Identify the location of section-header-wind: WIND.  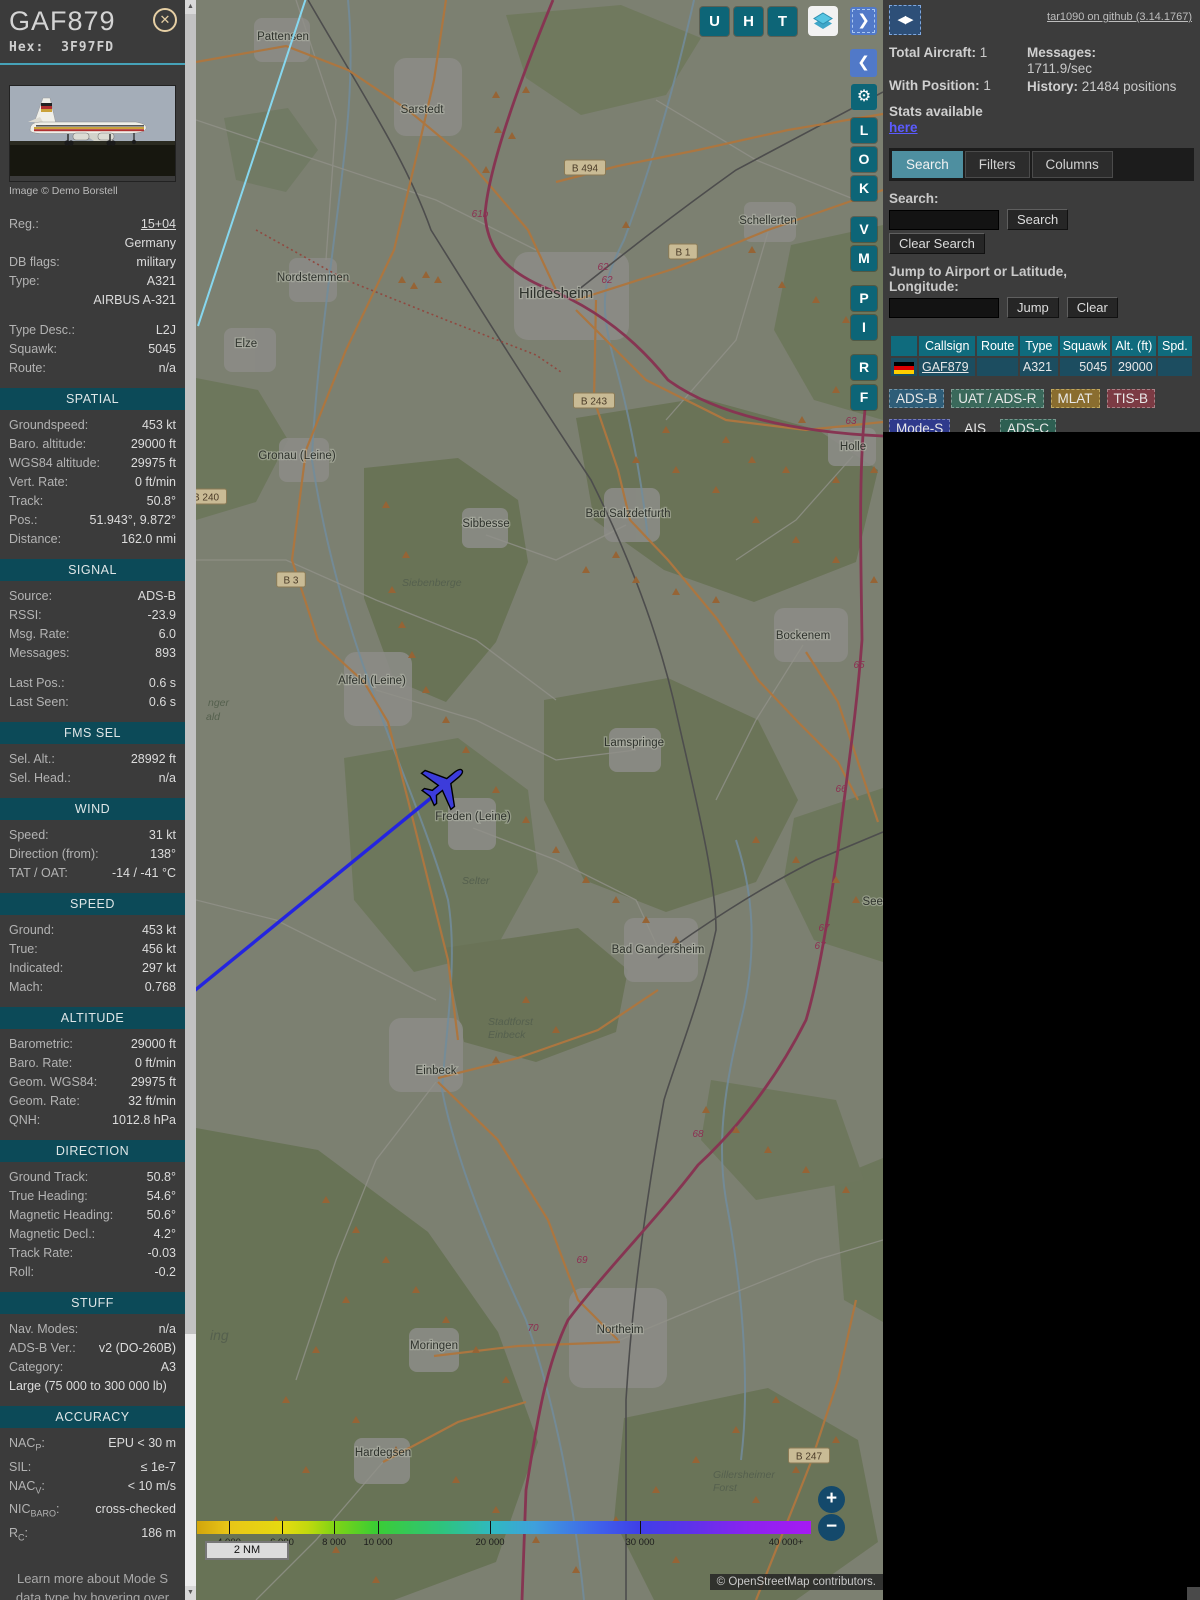
(92, 809).